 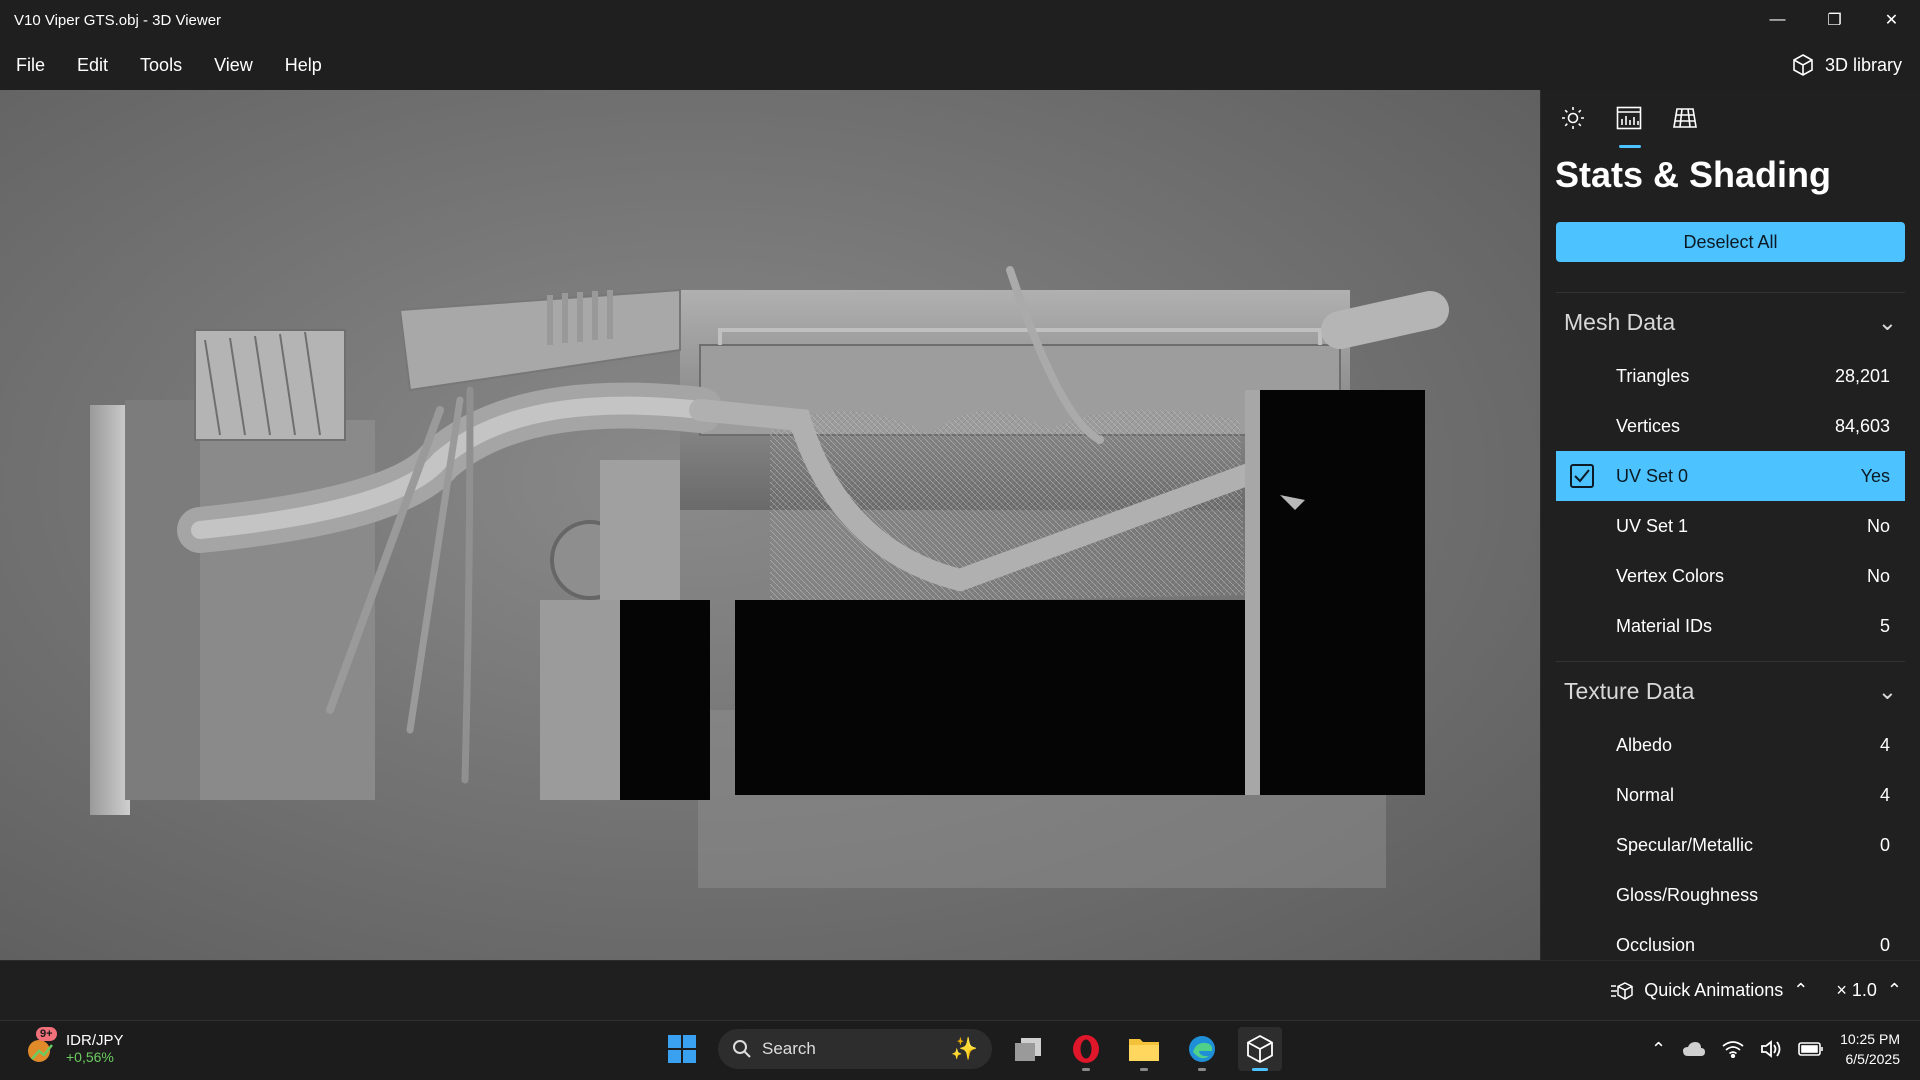 What do you see at coordinates (1730, 626) in the screenshot?
I see `stat-row-material-ids: Material IDs 5` at bounding box center [1730, 626].